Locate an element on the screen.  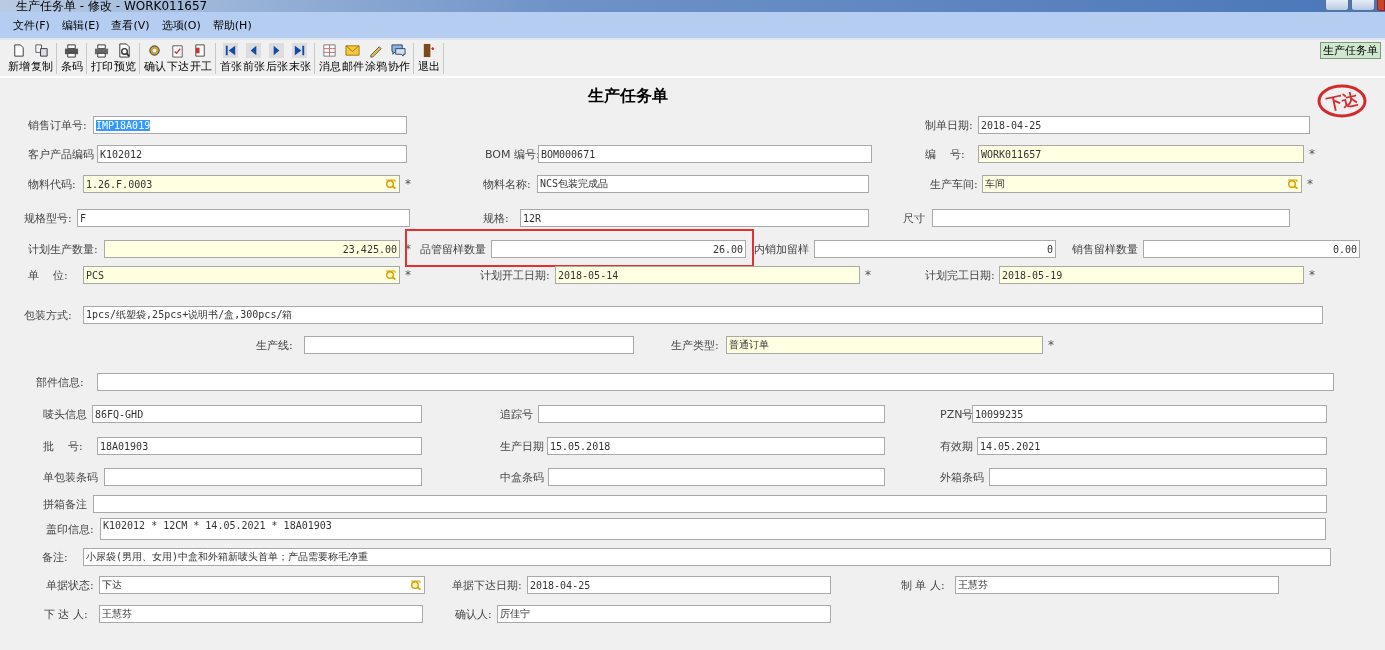
toolbar-button: 新增 is located at coordinates (18, 58).